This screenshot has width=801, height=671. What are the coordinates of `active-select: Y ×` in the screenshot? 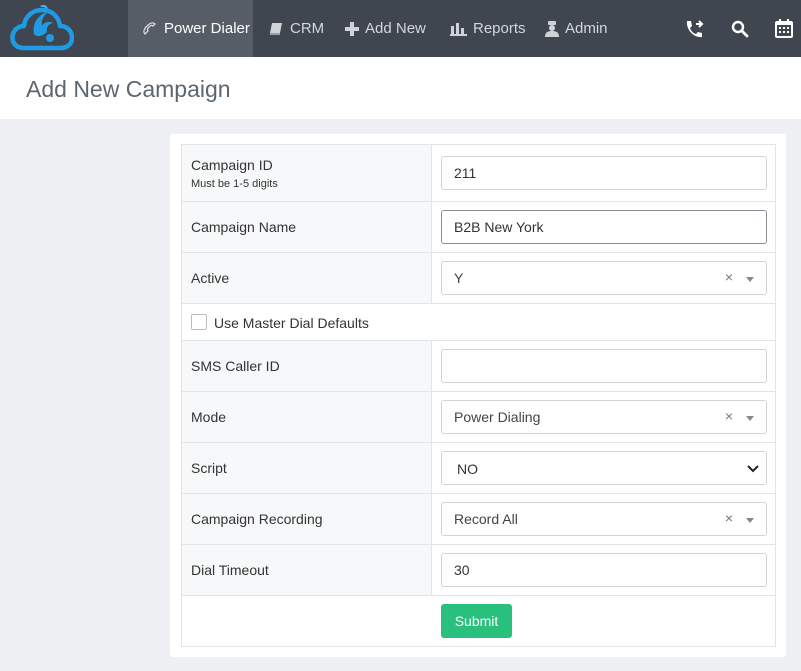 It's located at (604, 278).